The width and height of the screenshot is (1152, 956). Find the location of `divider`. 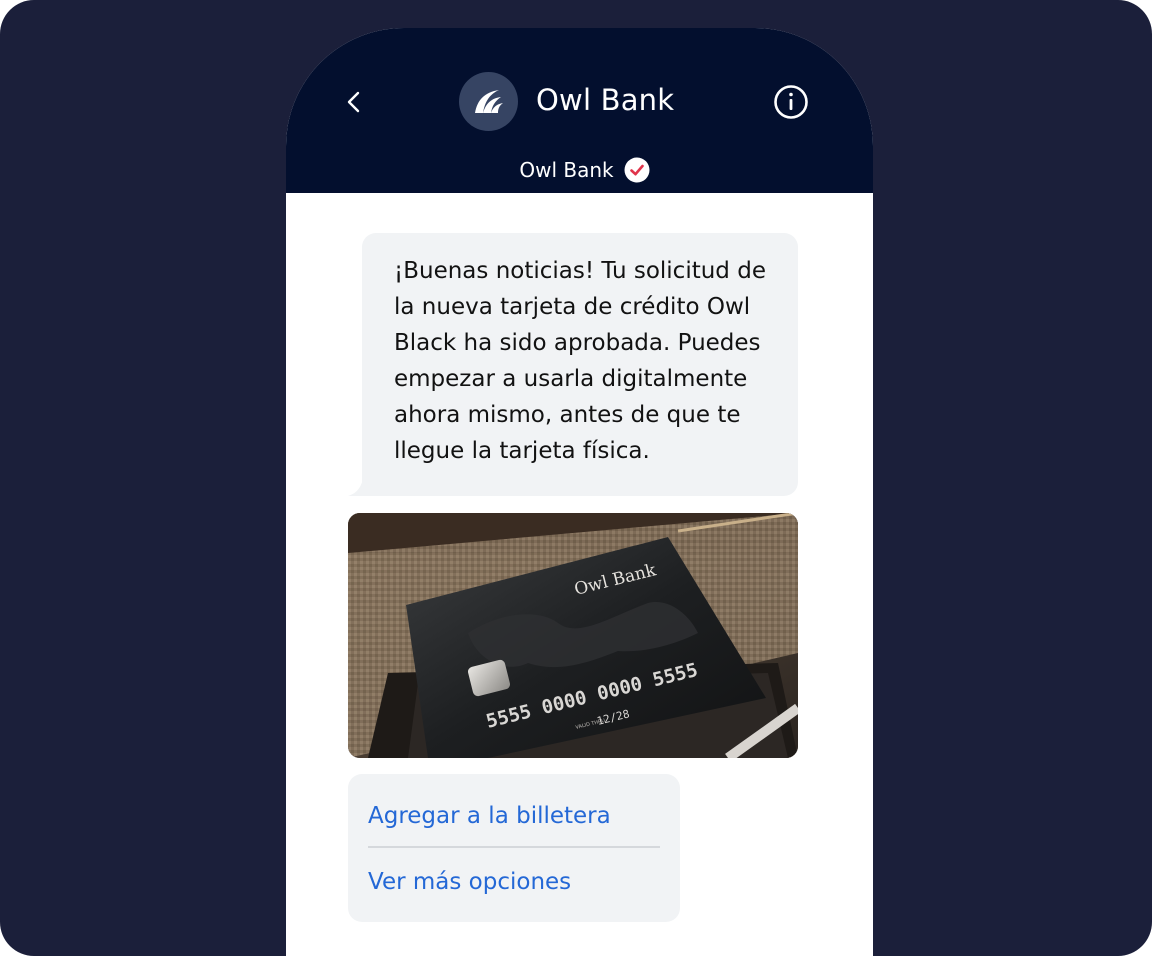

divider is located at coordinates (514, 847).